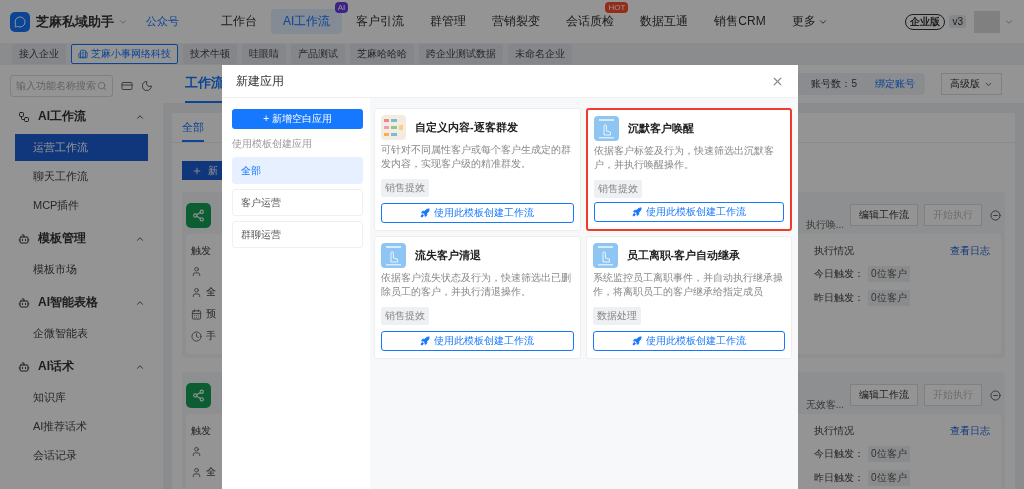  What do you see at coordinates (75, 21) in the screenshot?
I see `brand-name: 芝麻私域助手` at bounding box center [75, 21].